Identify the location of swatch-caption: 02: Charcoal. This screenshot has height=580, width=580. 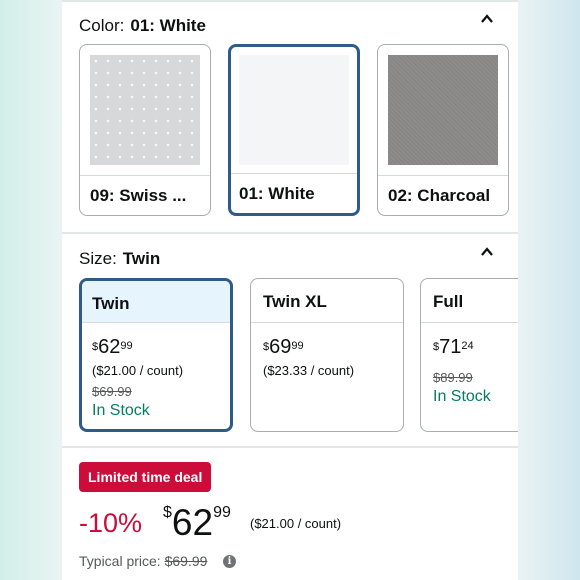
(443, 195).